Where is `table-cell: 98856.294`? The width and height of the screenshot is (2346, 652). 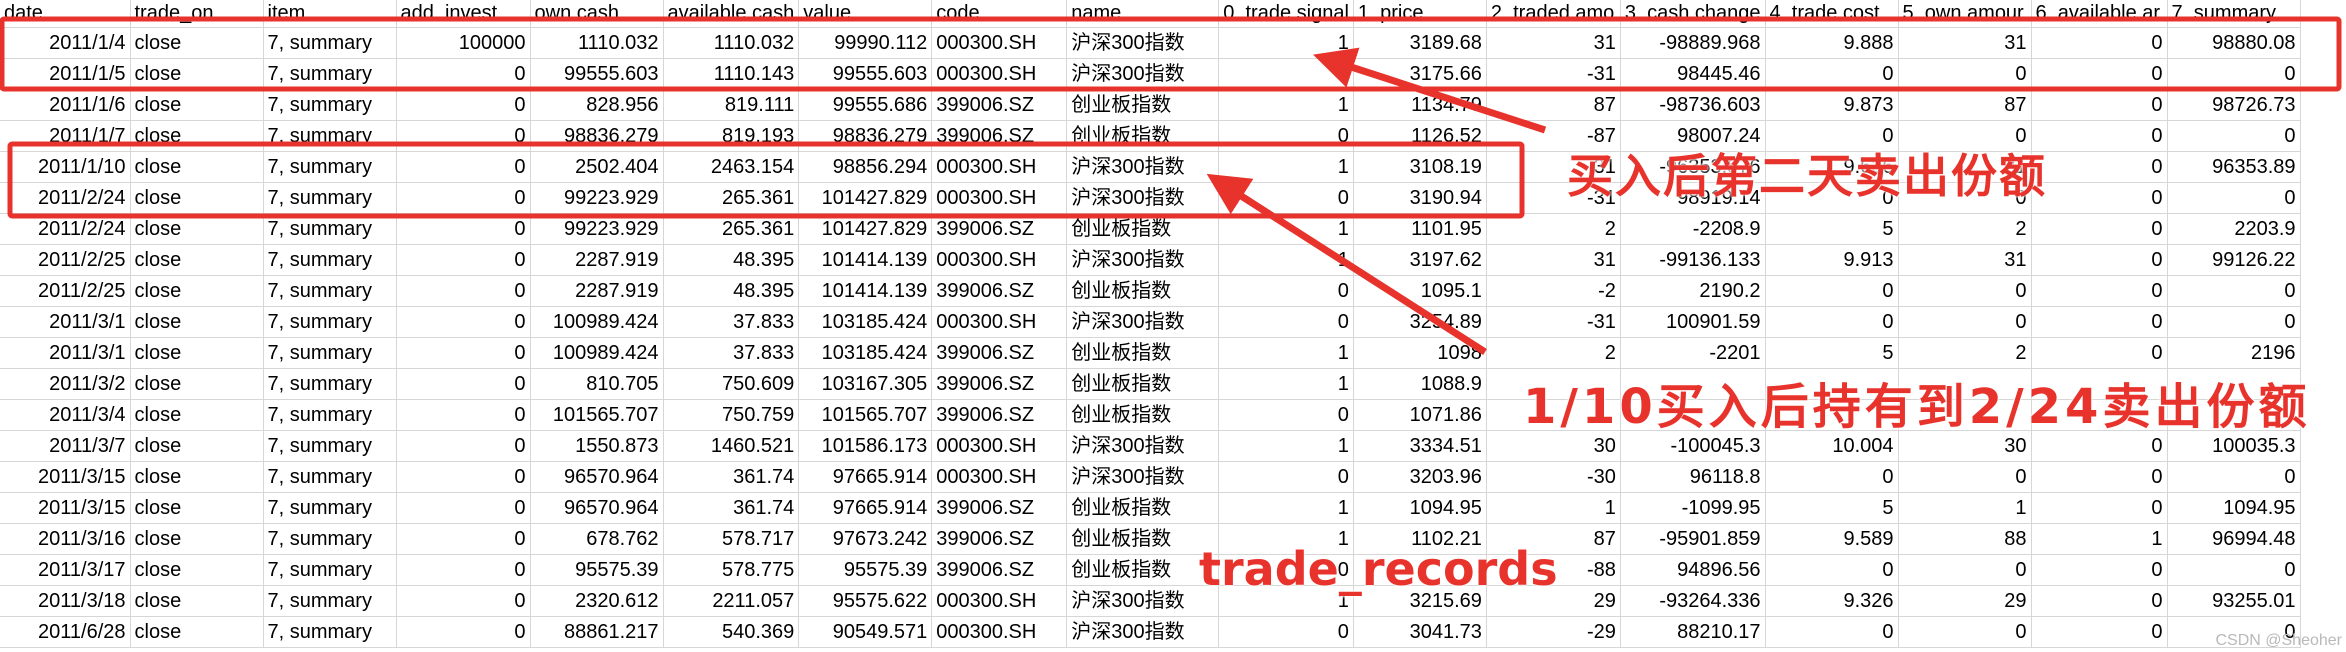
table-cell: 98856.294 is located at coordinates (865, 167).